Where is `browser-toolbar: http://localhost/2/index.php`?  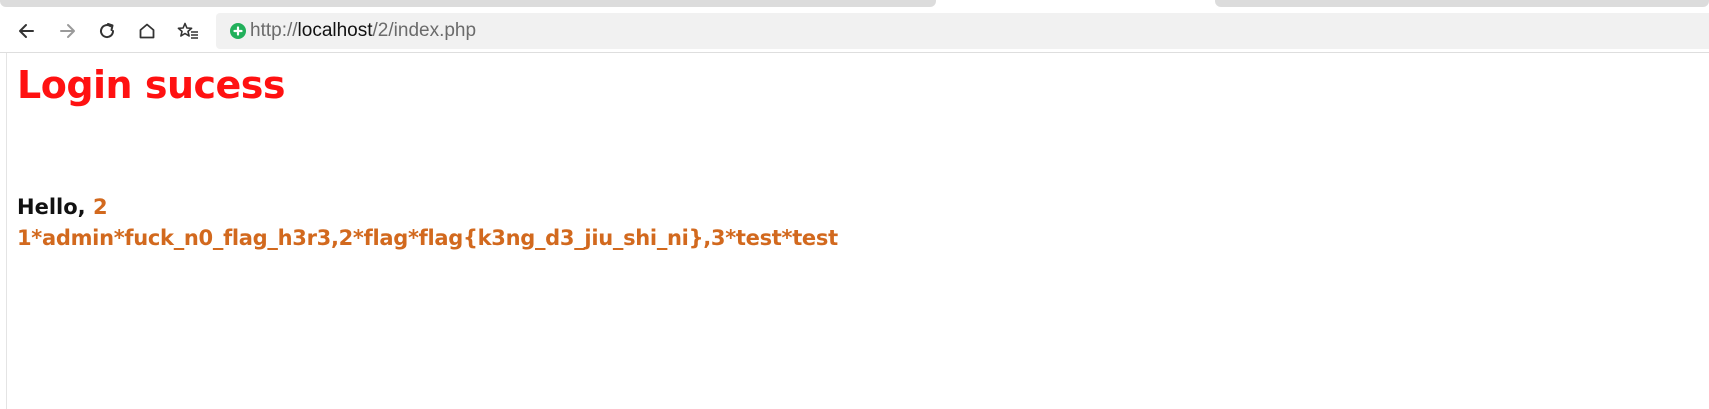 browser-toolbar: http://localhost/2/index.php is located at coordinates (854, 31).